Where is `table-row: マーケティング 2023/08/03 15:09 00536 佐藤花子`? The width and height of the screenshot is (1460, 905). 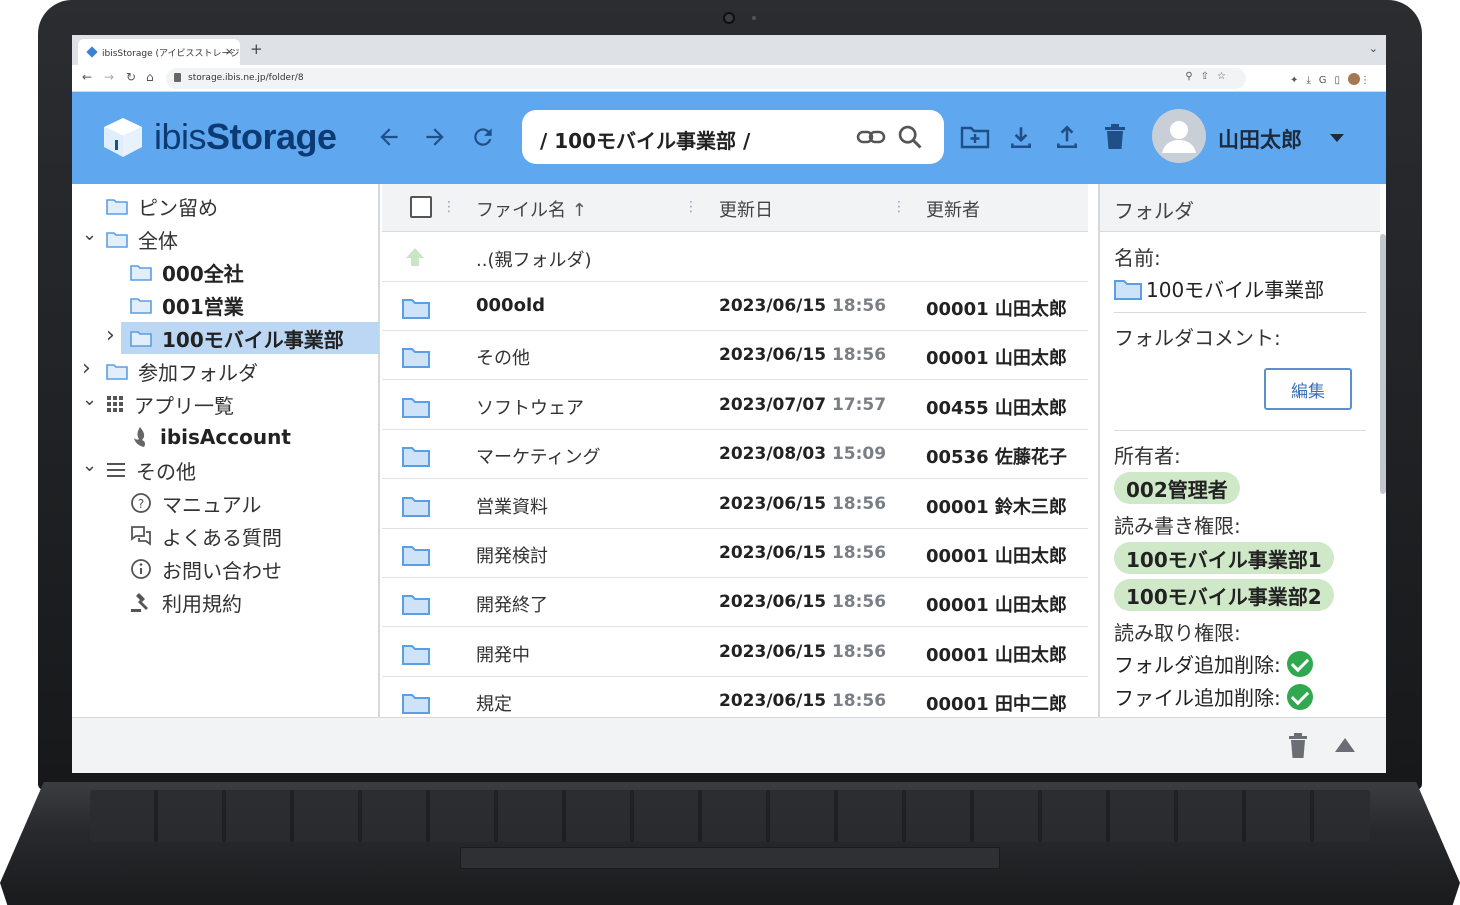 table-row: マーケティング 2023/08/03 15:09 00536 佐藤花子 is located at coordinates (735, 455).